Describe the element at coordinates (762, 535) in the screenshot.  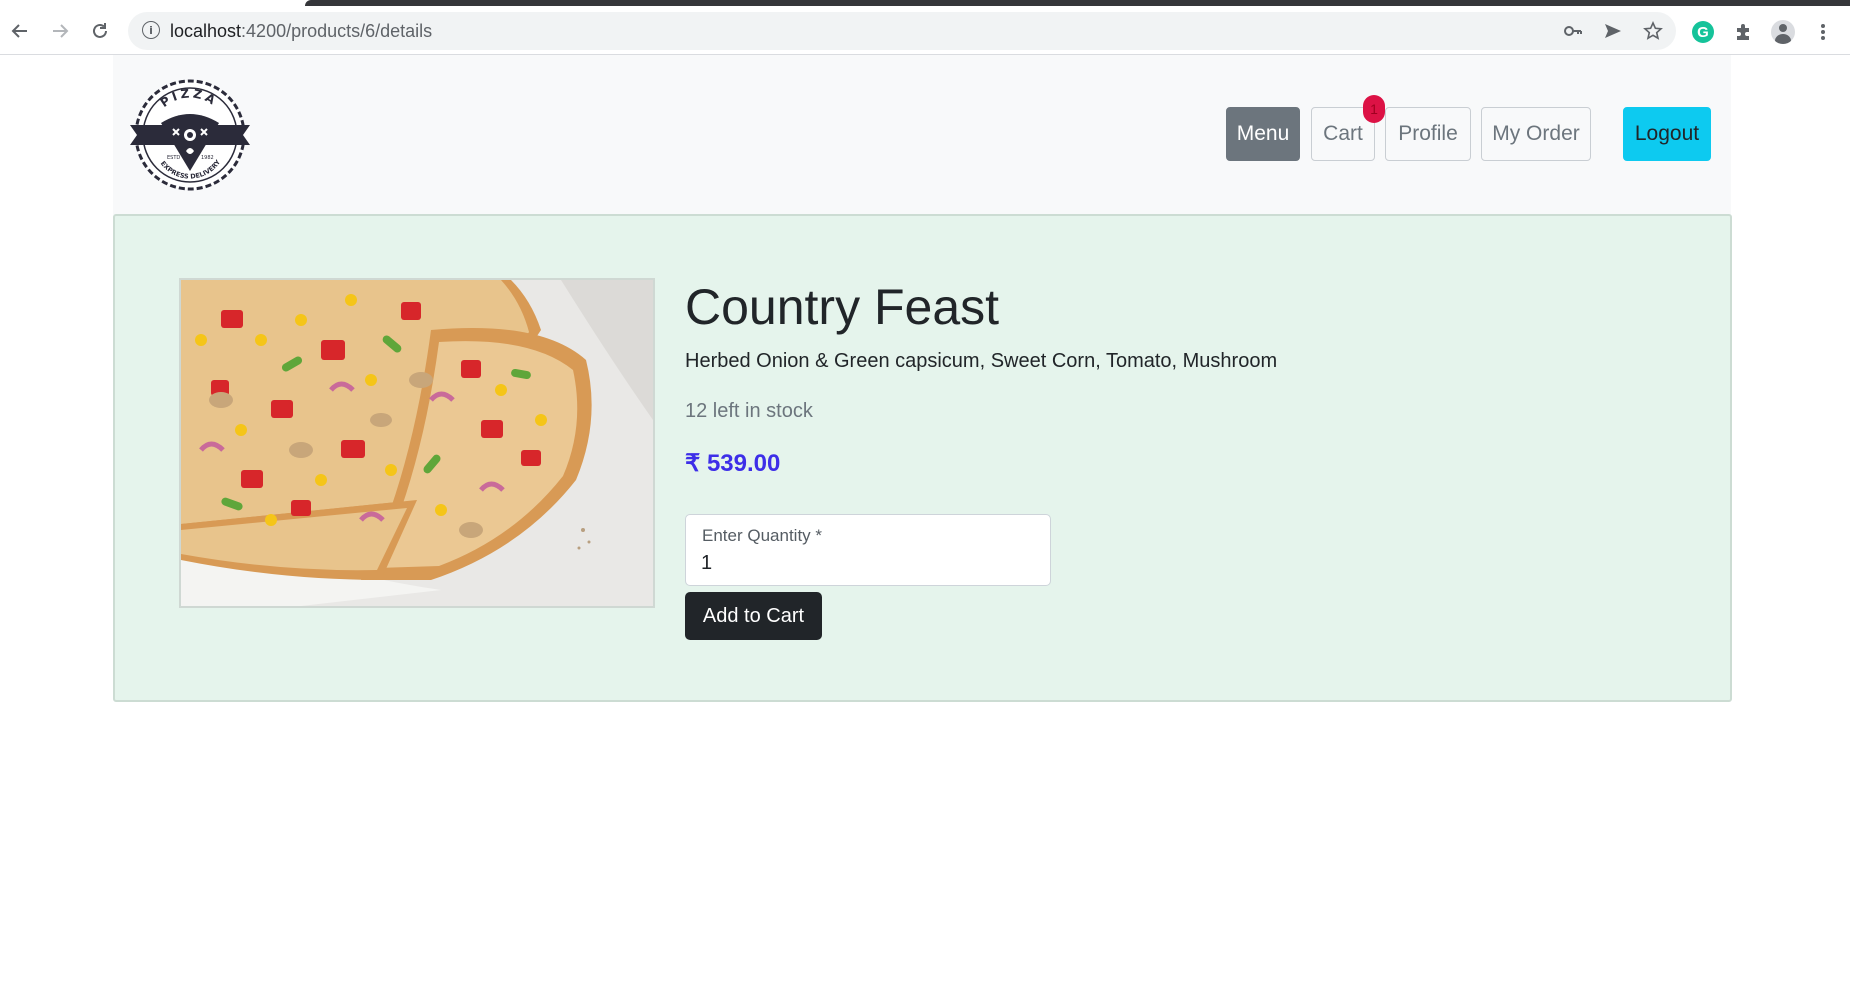
I see `quantity-label: Enter Quantity *` at that location.